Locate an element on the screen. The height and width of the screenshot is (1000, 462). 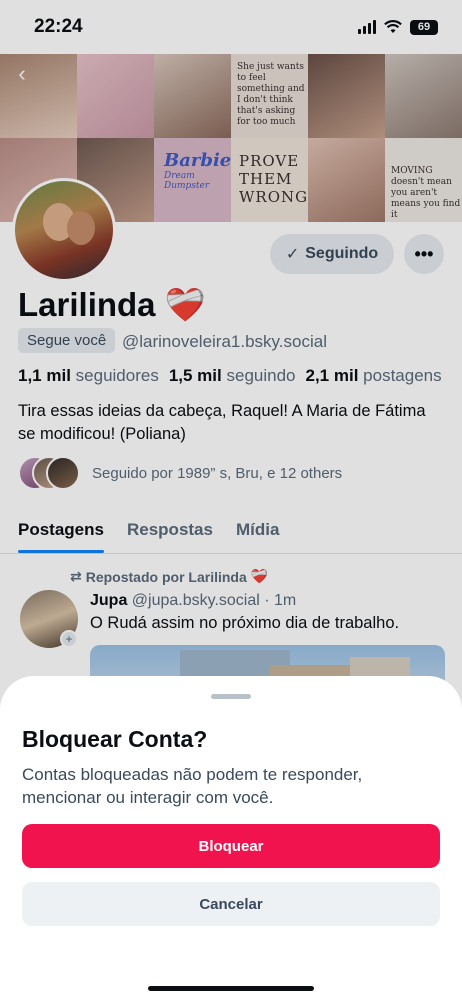
home-indicator is located at coordinates (231, 988).